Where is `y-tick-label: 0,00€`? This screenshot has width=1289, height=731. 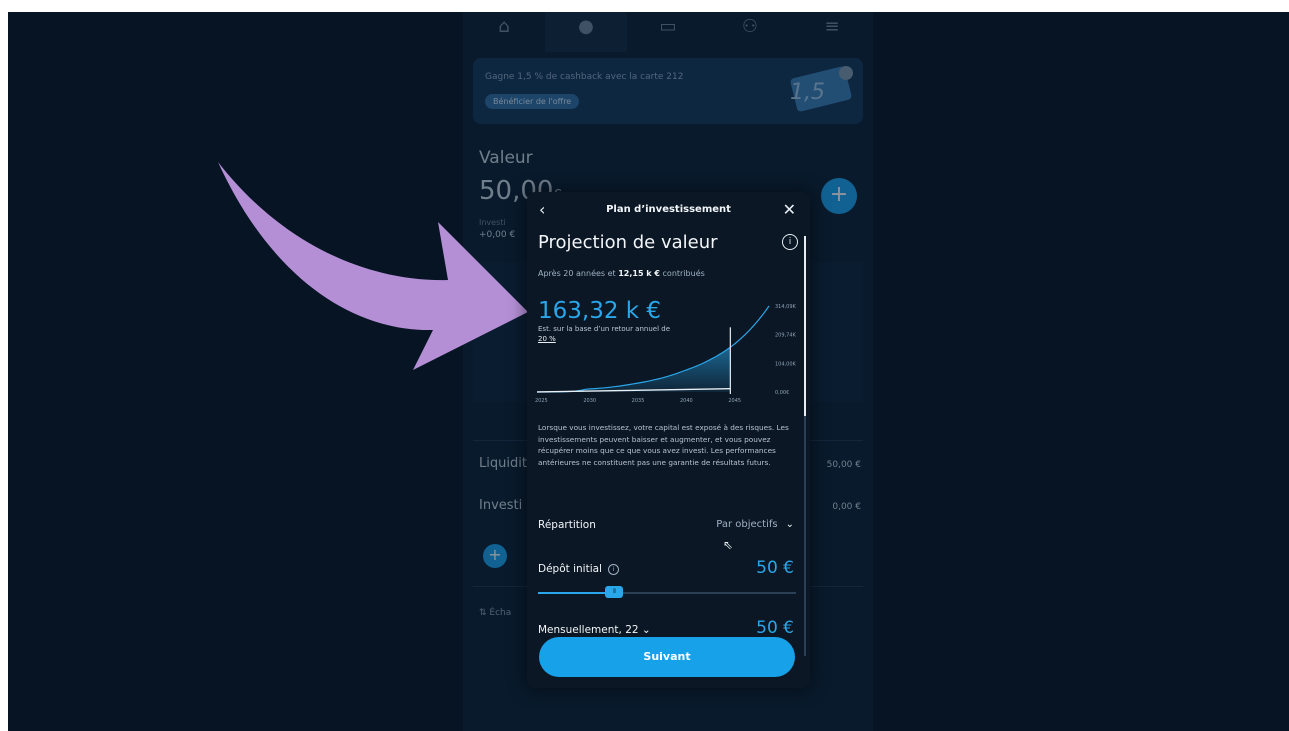 y-tick-label: 0,00€ is located at coordinates (782, 393).